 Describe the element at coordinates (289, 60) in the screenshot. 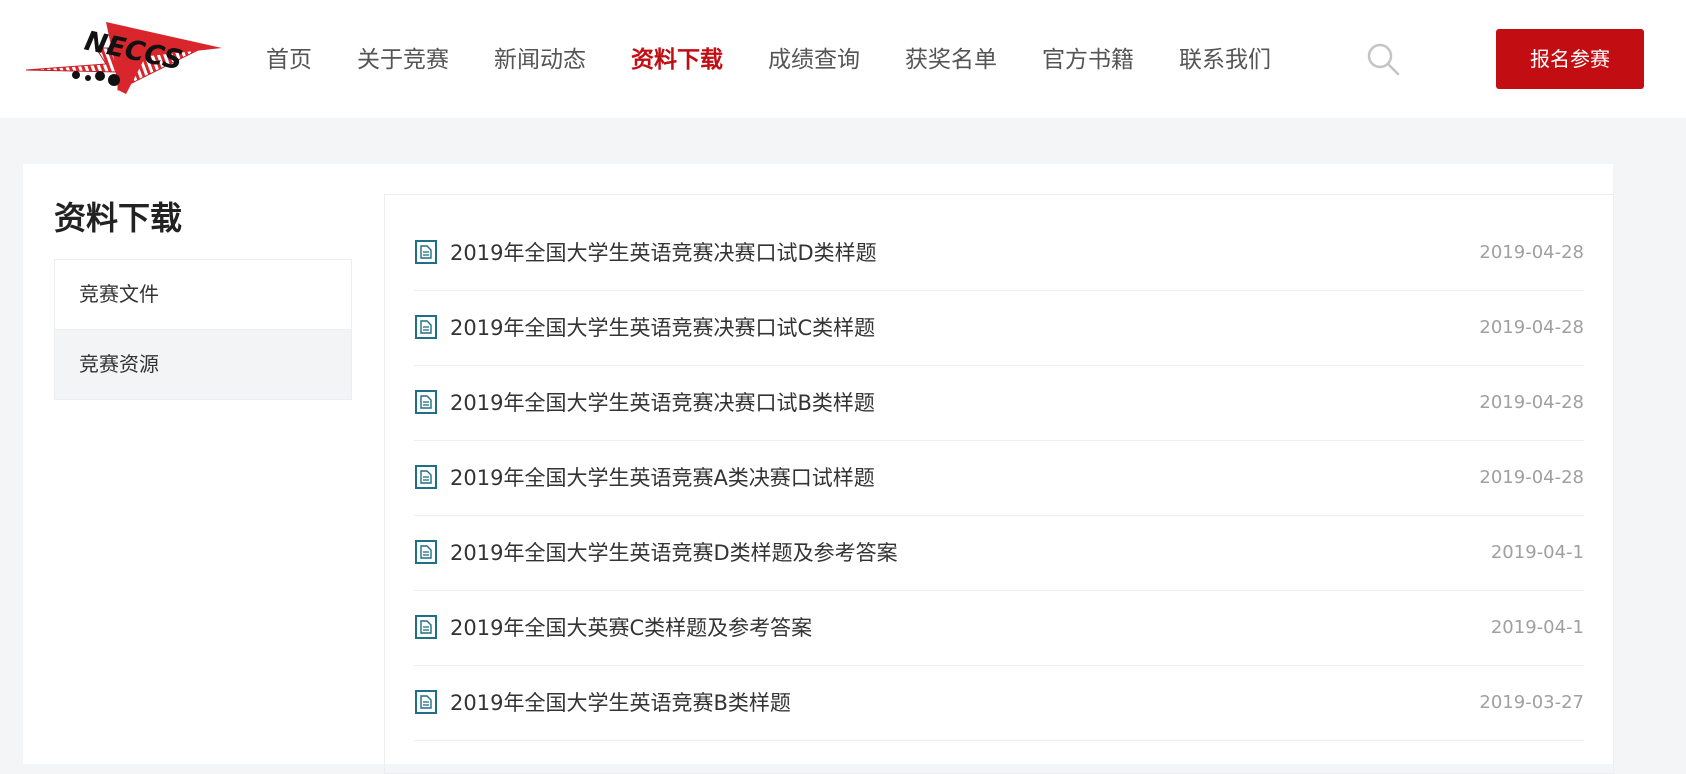

I see `nav-home: 首页` at that location.